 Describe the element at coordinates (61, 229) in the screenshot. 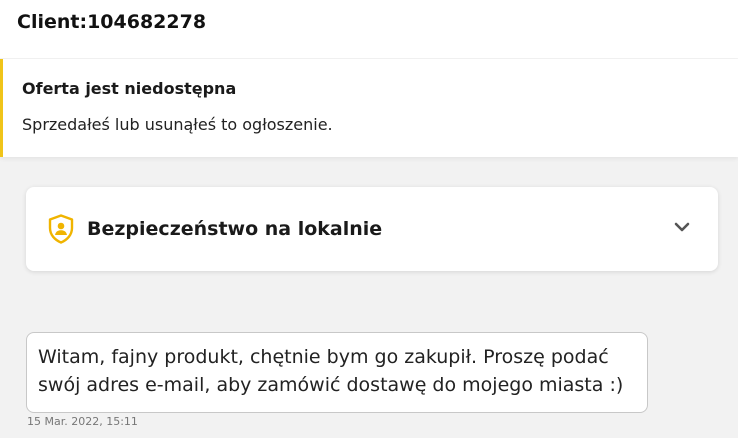

I see `shield-user-icon` at that location.